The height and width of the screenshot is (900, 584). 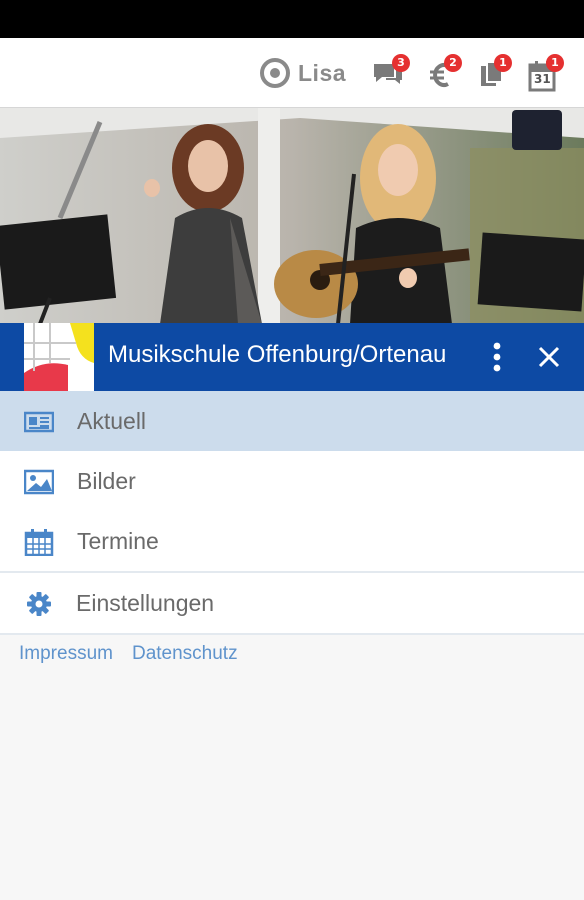 I want to click on image-icon, so click(x=39, y=482).